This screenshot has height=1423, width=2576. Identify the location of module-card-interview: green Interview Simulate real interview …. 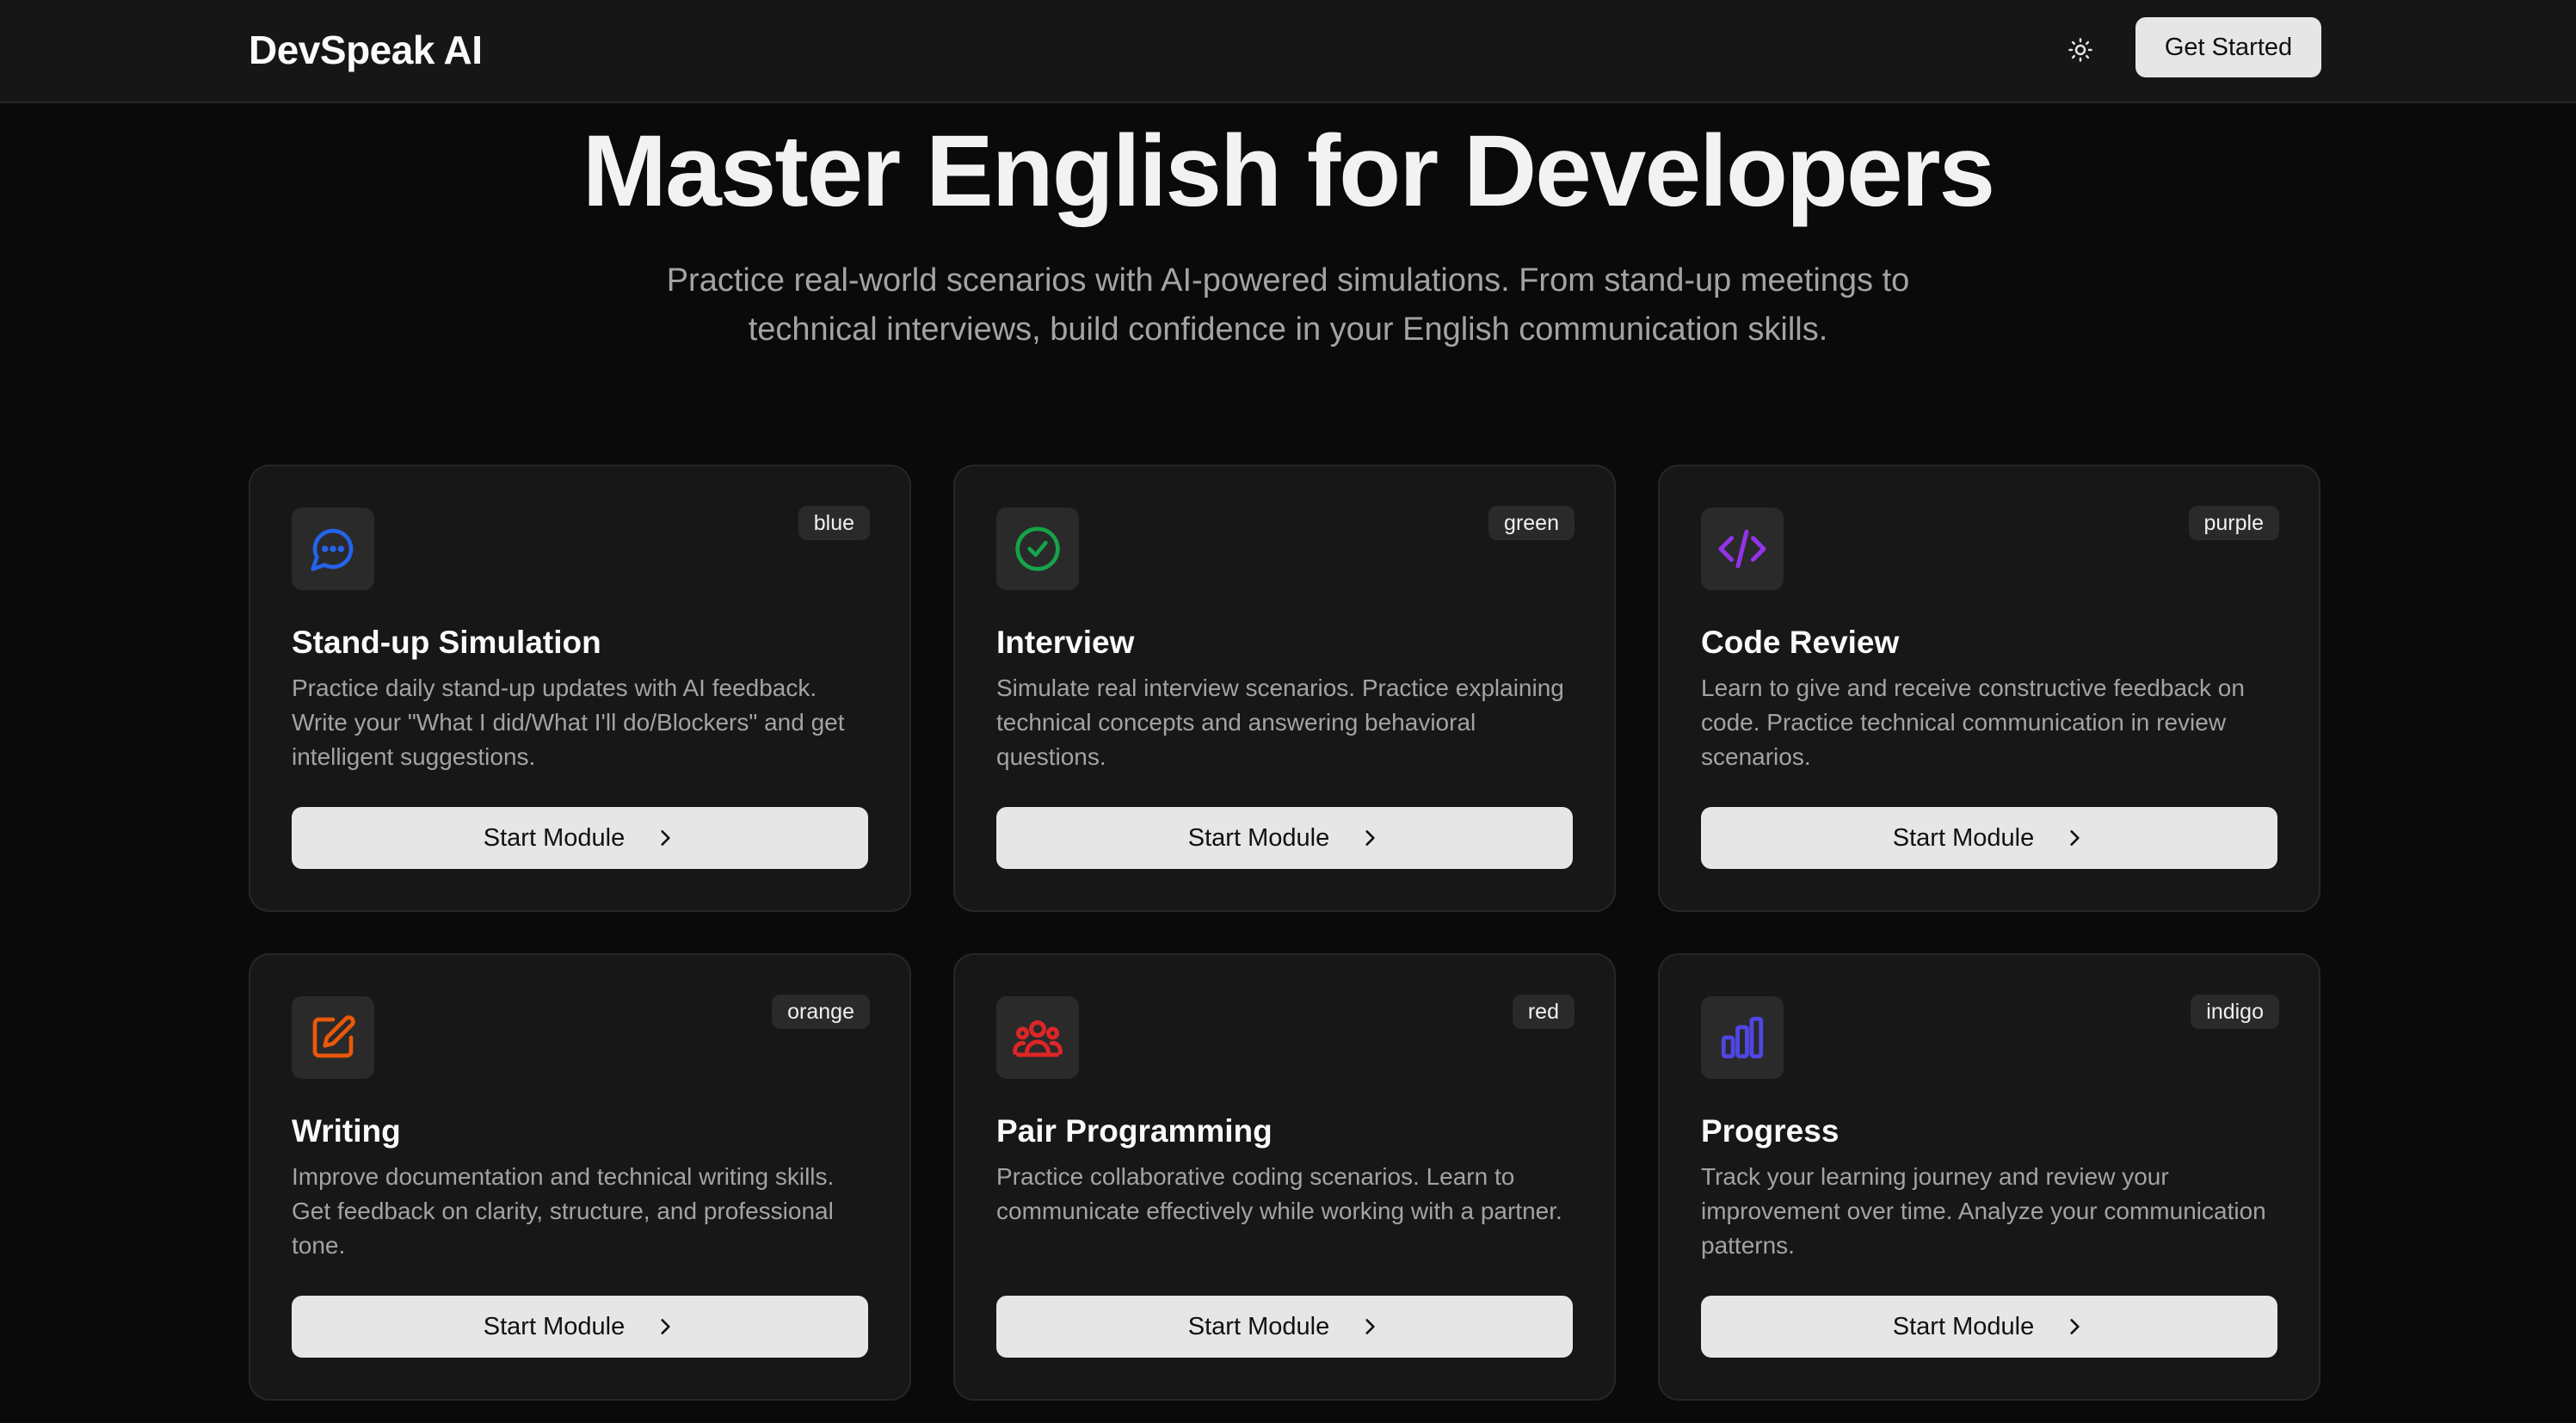
(1285, 688).